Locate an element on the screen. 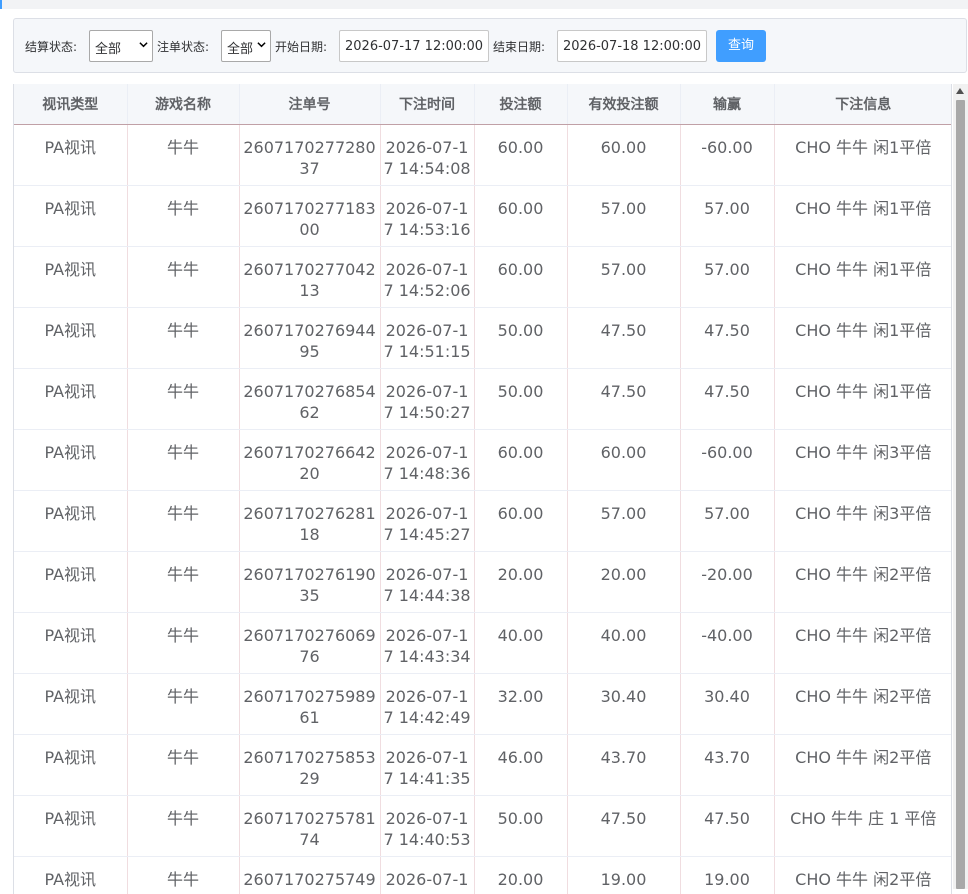  scrollbar-thumb is located at coordinates (960, 494).